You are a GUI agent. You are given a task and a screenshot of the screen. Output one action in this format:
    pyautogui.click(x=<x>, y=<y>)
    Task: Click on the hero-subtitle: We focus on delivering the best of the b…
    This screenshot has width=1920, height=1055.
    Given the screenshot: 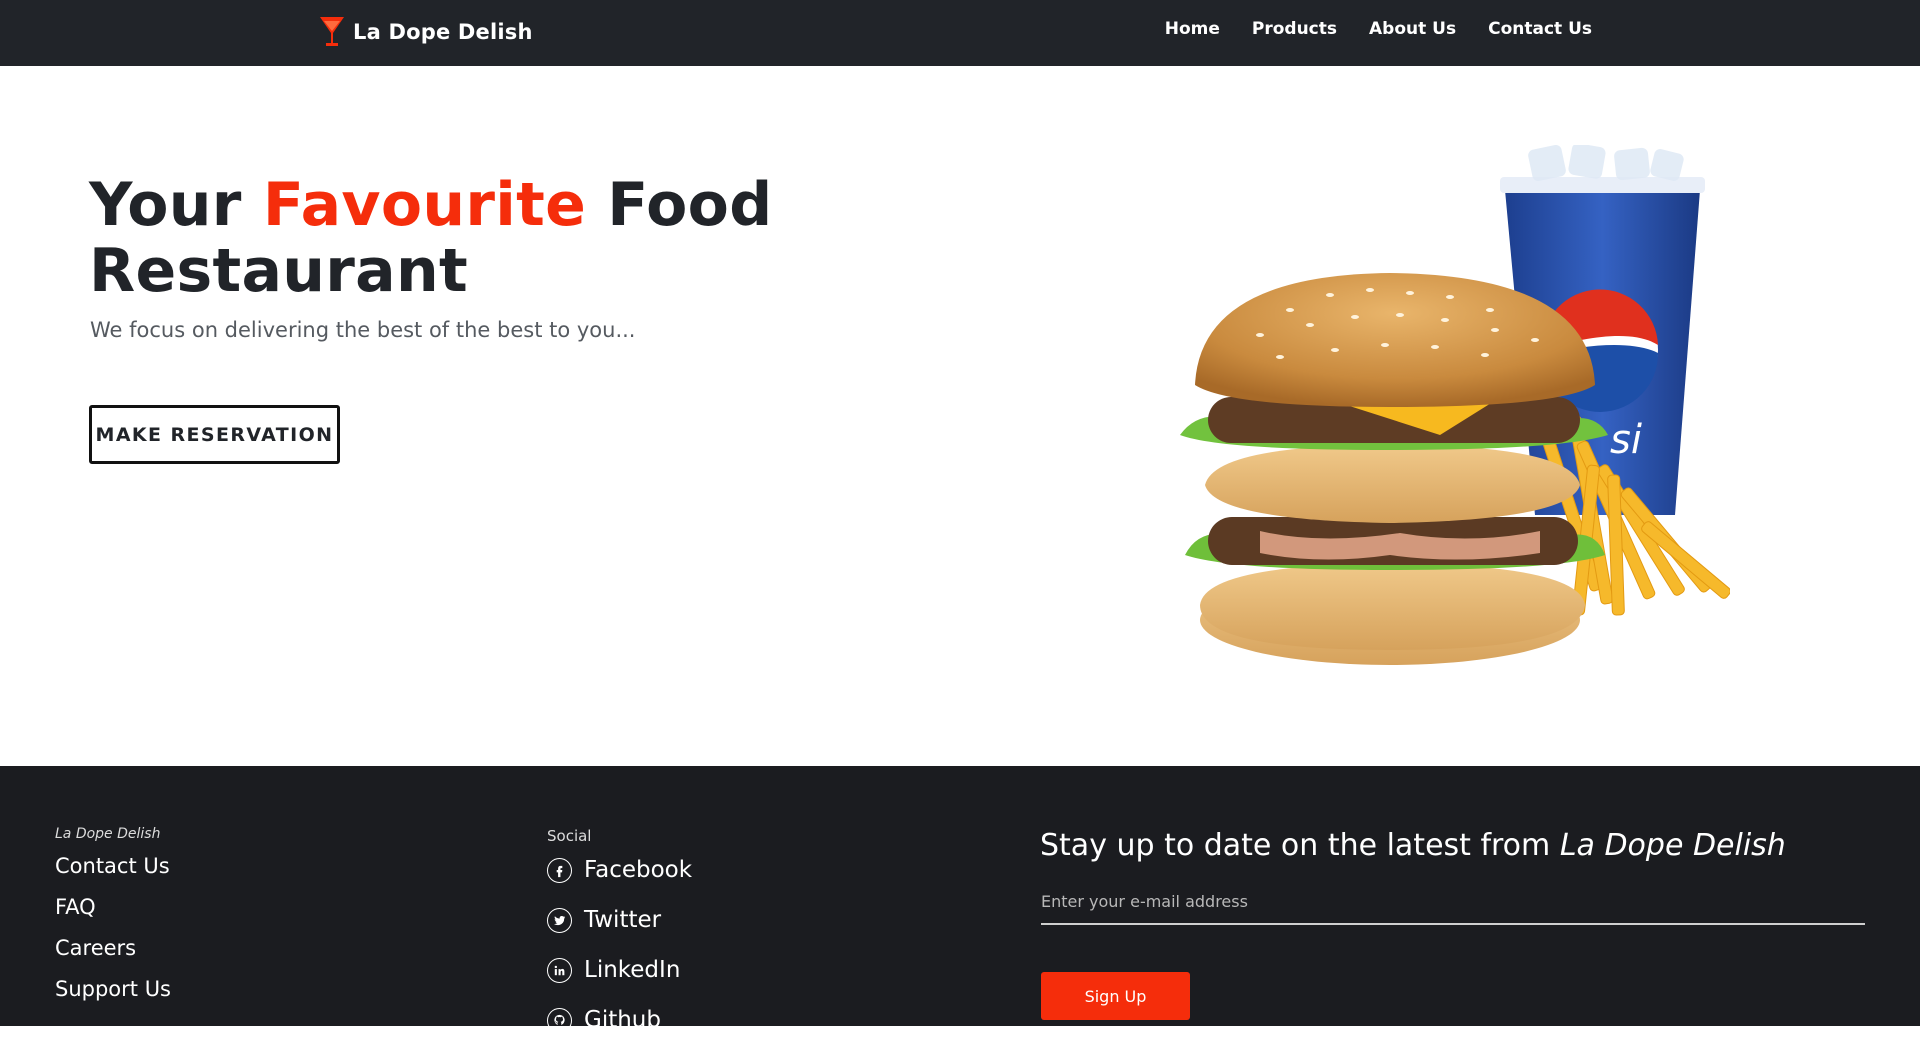 What is the action you would take?
    pyautogui.click(x=363, y=330)
    